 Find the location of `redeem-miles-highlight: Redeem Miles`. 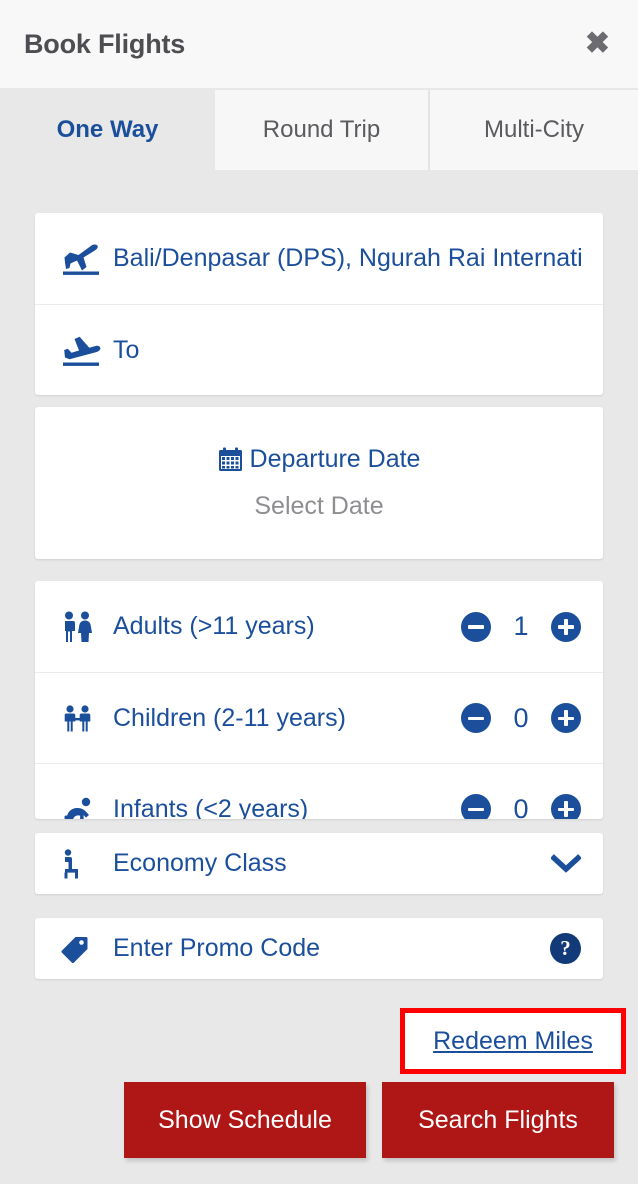

redeem-miles-highlight: Redeem Miles is located at coordinates (513, 1041).